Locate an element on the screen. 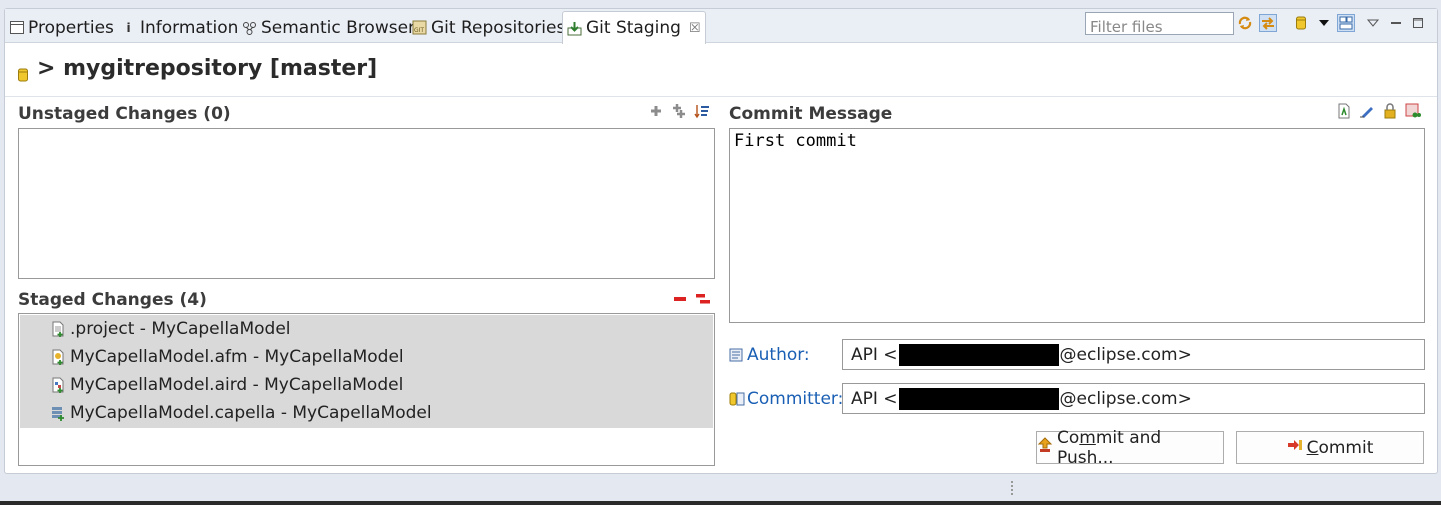  commit-button: Commit is located at coordinates (1330, 447).